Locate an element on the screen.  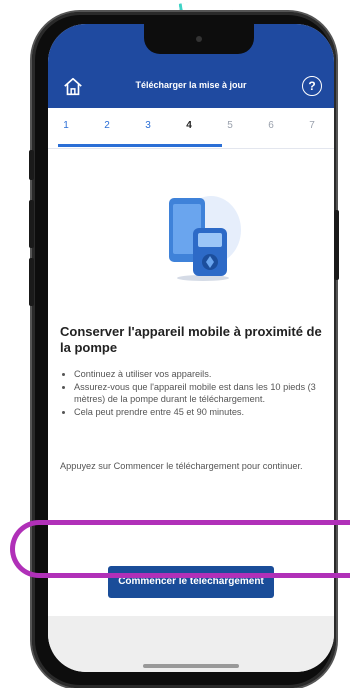
list-item: Continuez à utiliser vos appareils. is located at coordinates (204, 374).